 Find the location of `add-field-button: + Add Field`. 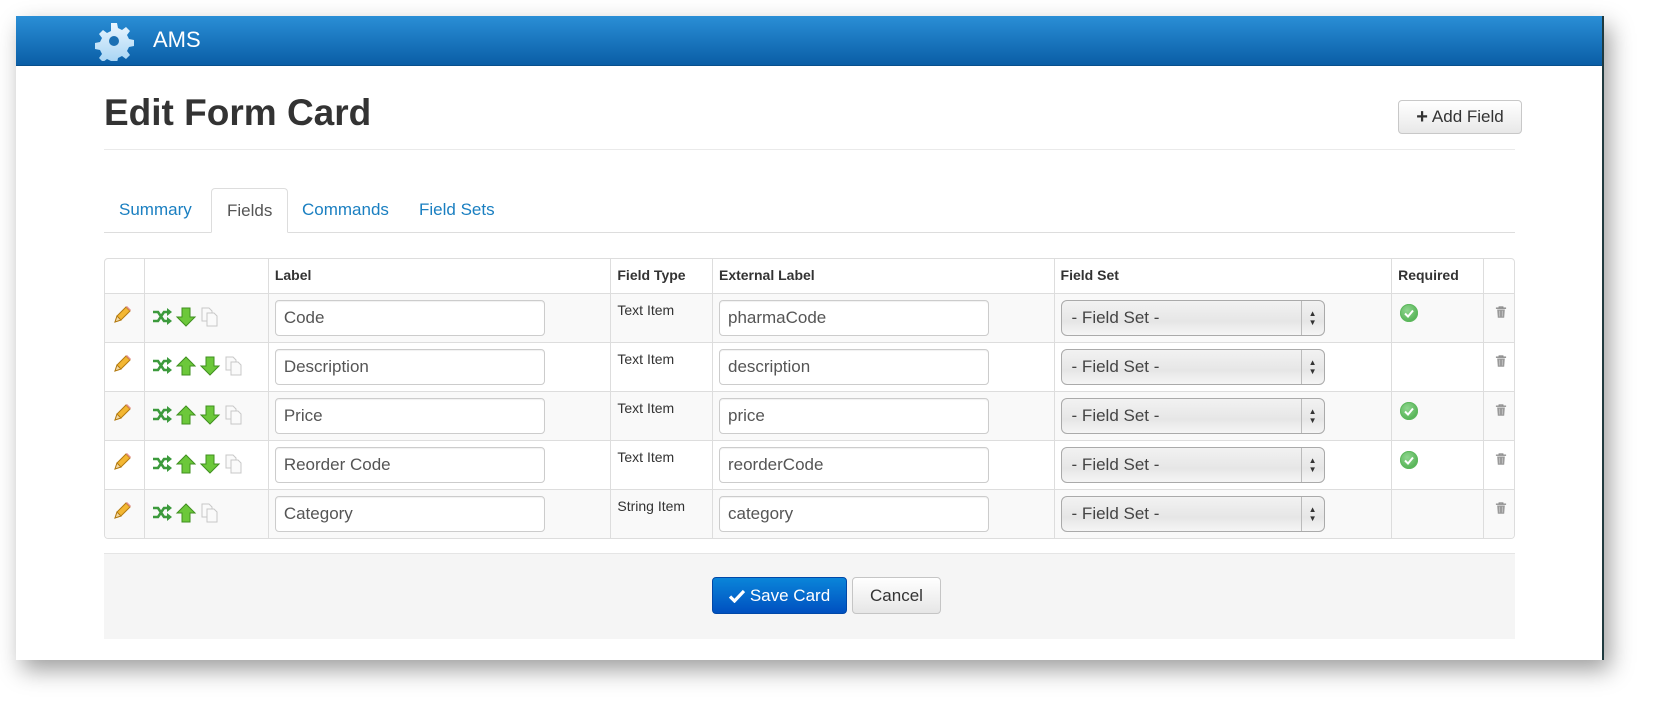

add-field-button: + Add Field is located at coordinates (1460, 117).